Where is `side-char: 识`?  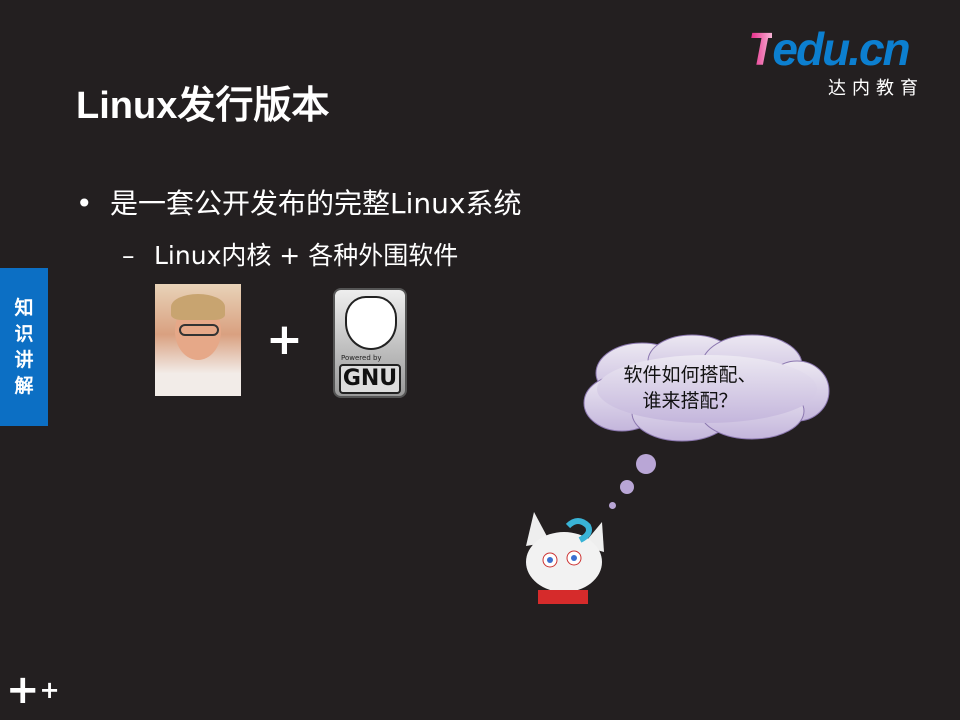
side-char: 识 is located at coordinates (24, 334).